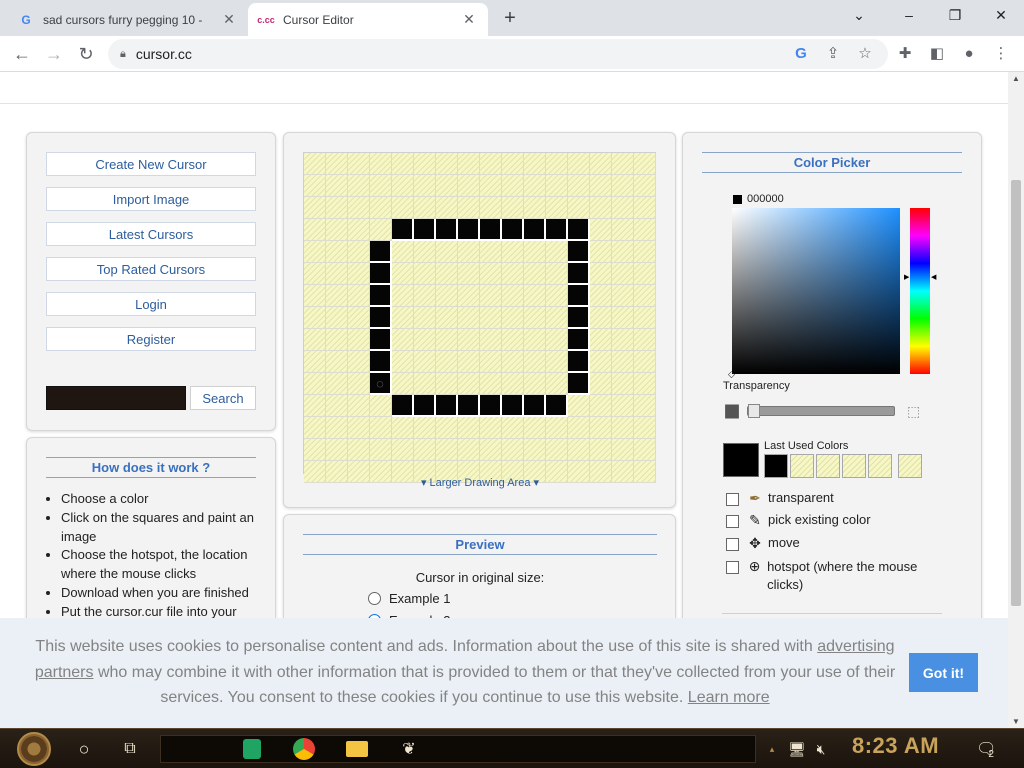  Describe the element at coordinates (732, 544) in the screenshot. I see `move-checkbox` at that location.